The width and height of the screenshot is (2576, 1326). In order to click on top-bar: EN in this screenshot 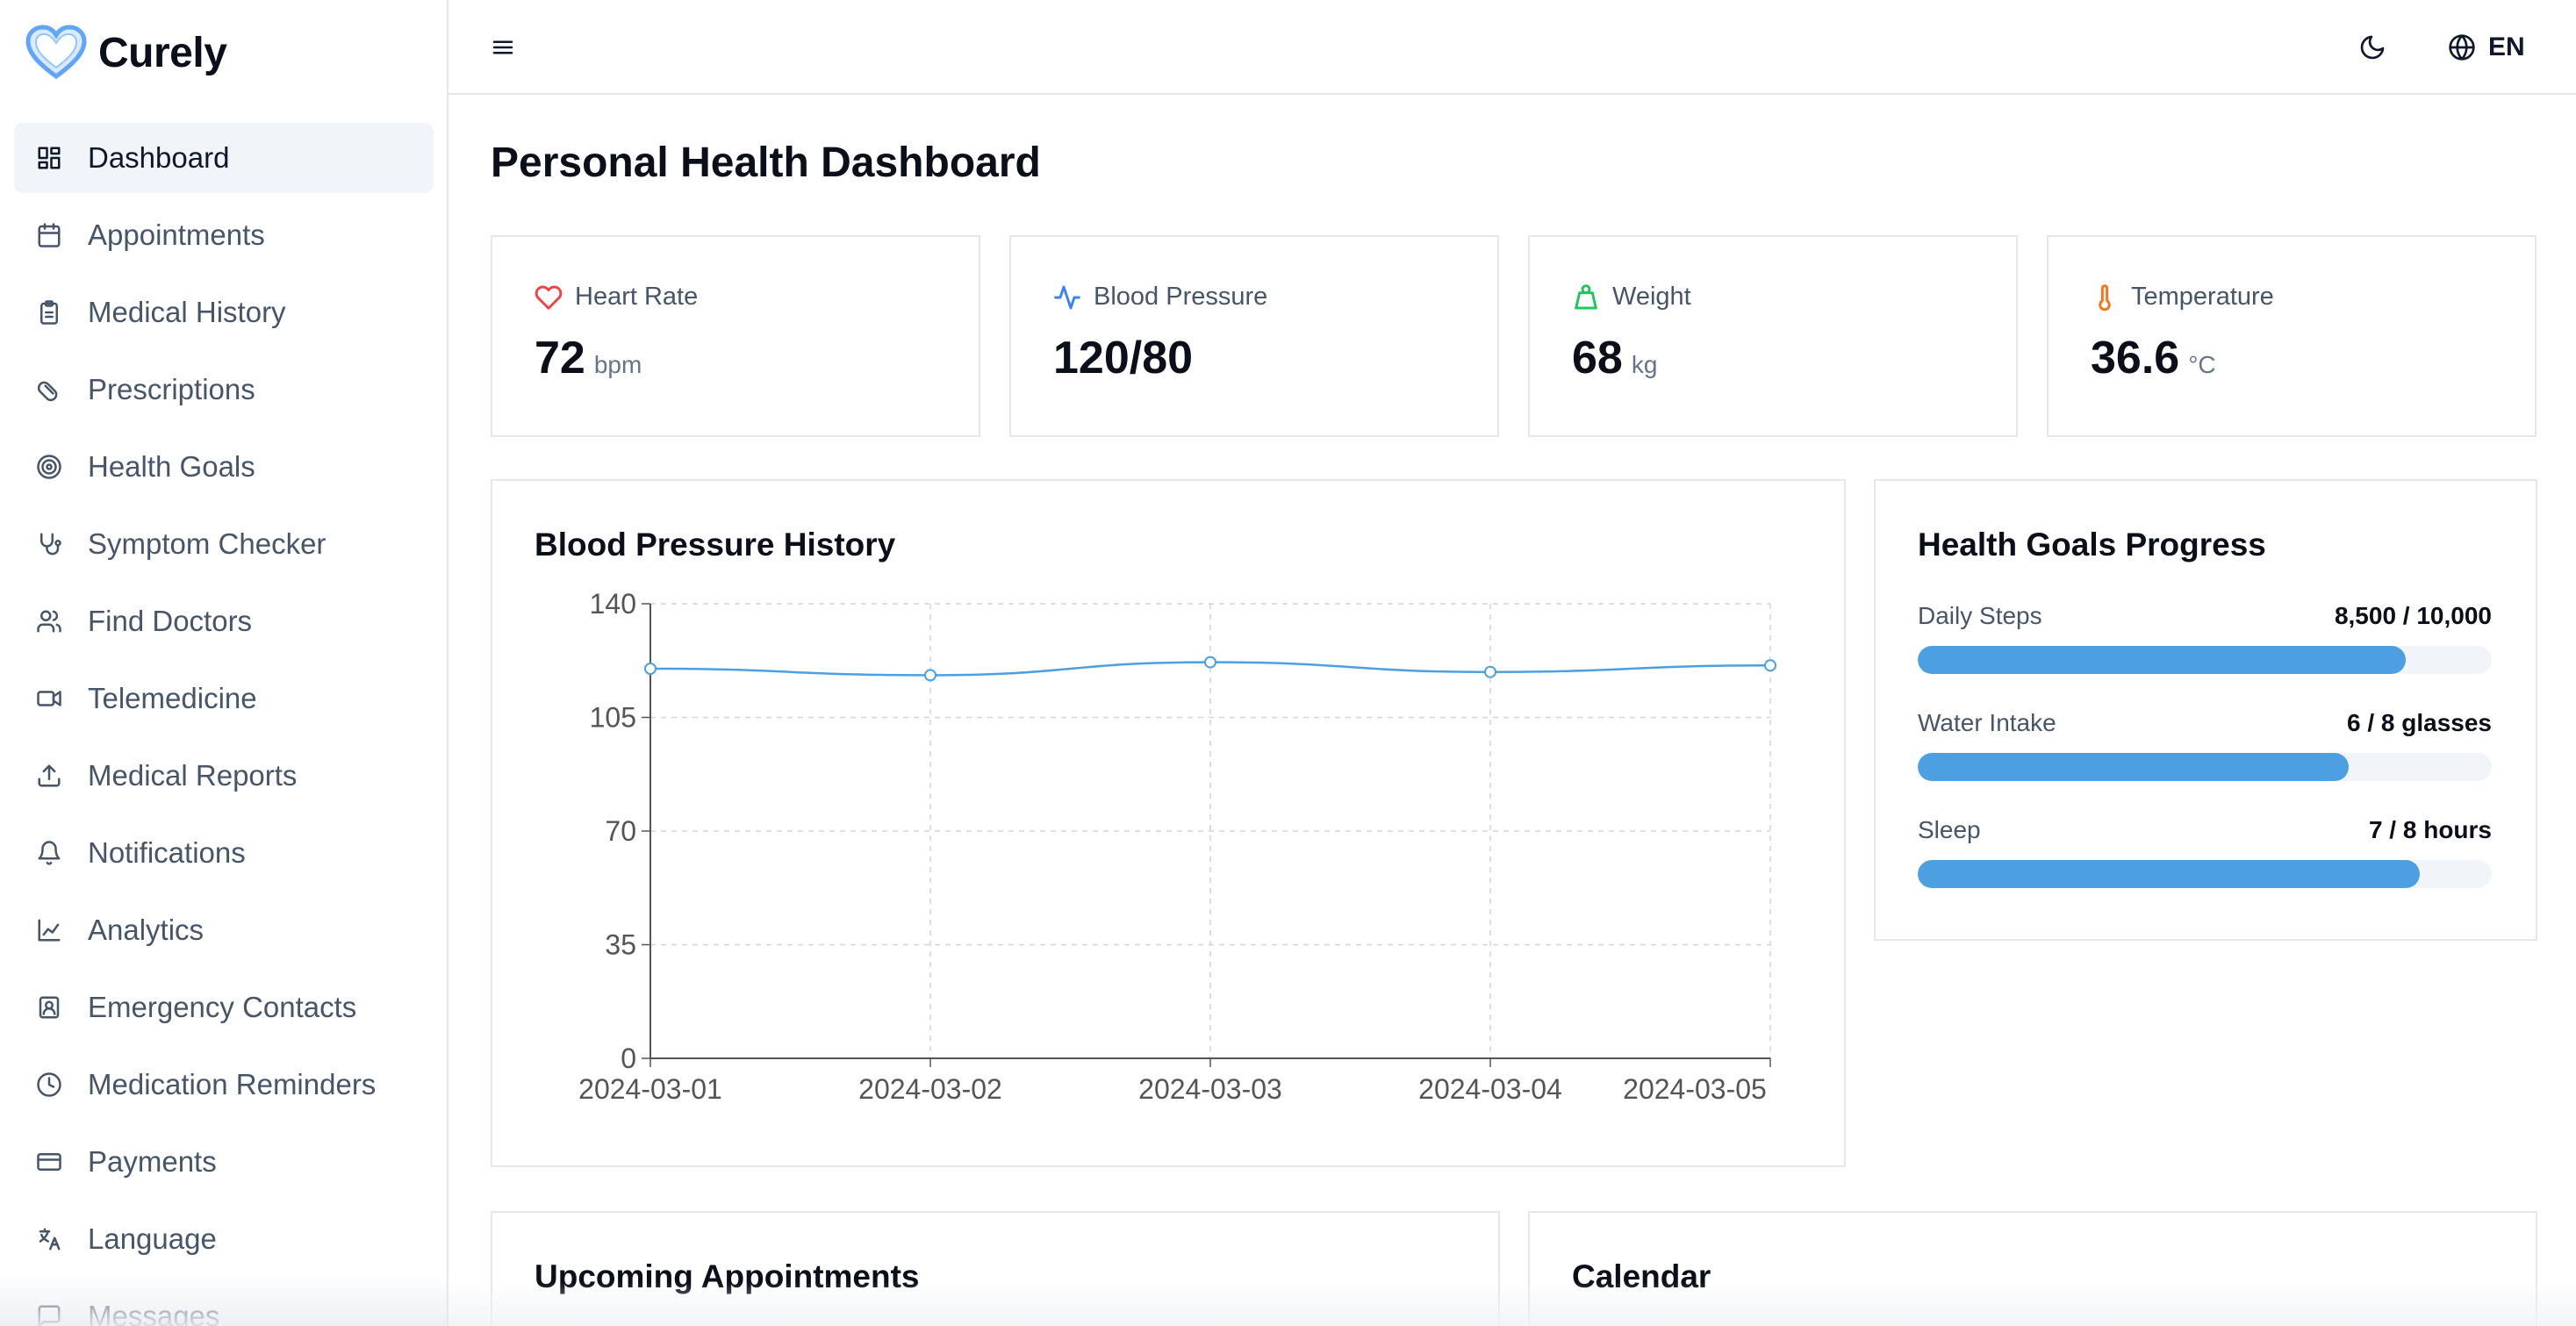, I will do `click(1512, 47)`.